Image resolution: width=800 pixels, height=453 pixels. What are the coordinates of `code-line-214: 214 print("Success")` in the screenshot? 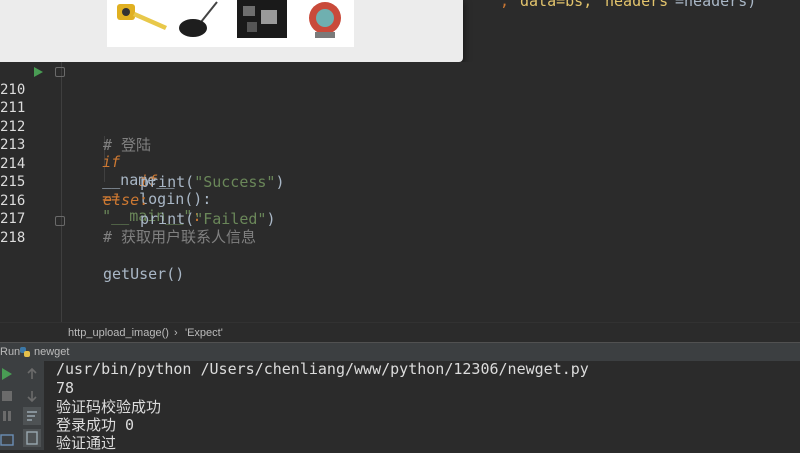 It's located at (400, 164).